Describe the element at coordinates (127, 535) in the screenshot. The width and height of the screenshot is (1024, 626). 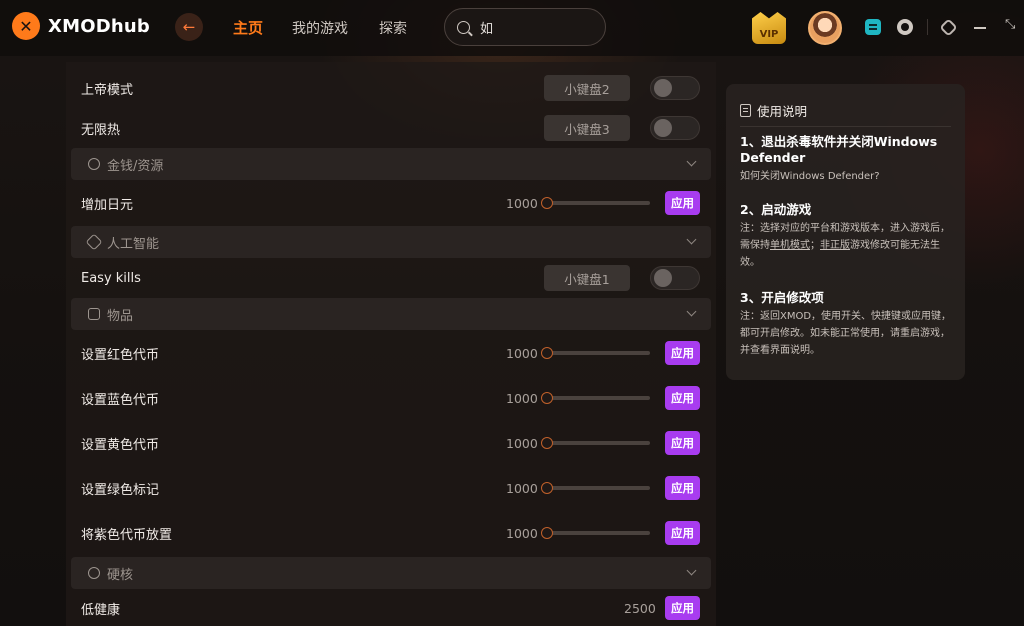
I see `mod-label: 将紫色代币放置` at that location.